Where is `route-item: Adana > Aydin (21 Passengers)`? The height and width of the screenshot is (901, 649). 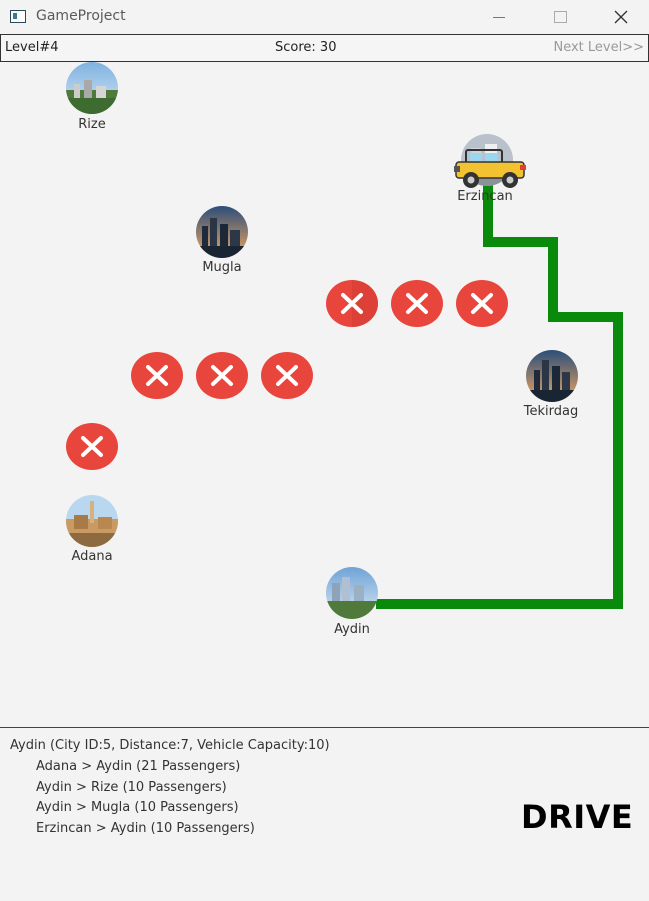
route-item: Adana > Aydin (21 Passengers) is located at coordinates (138, 766).